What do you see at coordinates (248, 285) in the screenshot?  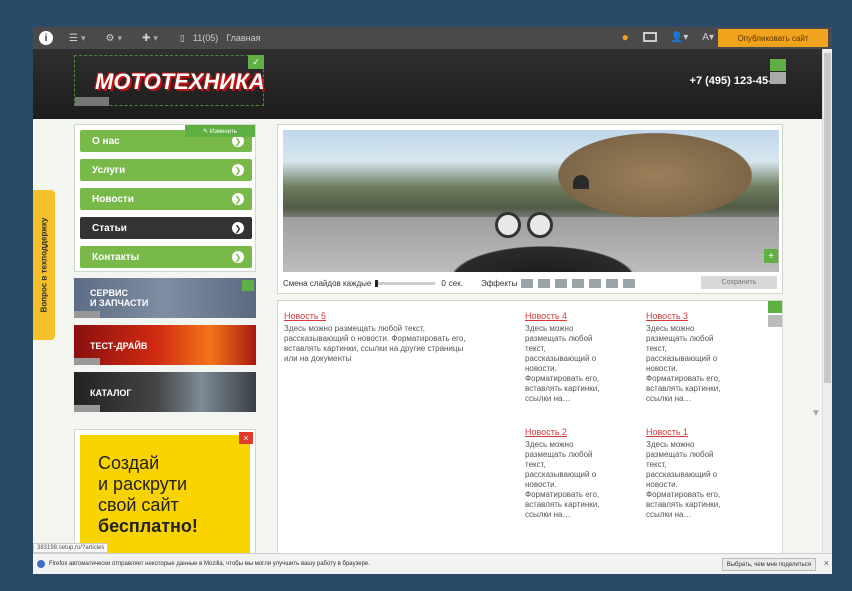 I see `edit-banner-icon` at bounding box center [248, 285].